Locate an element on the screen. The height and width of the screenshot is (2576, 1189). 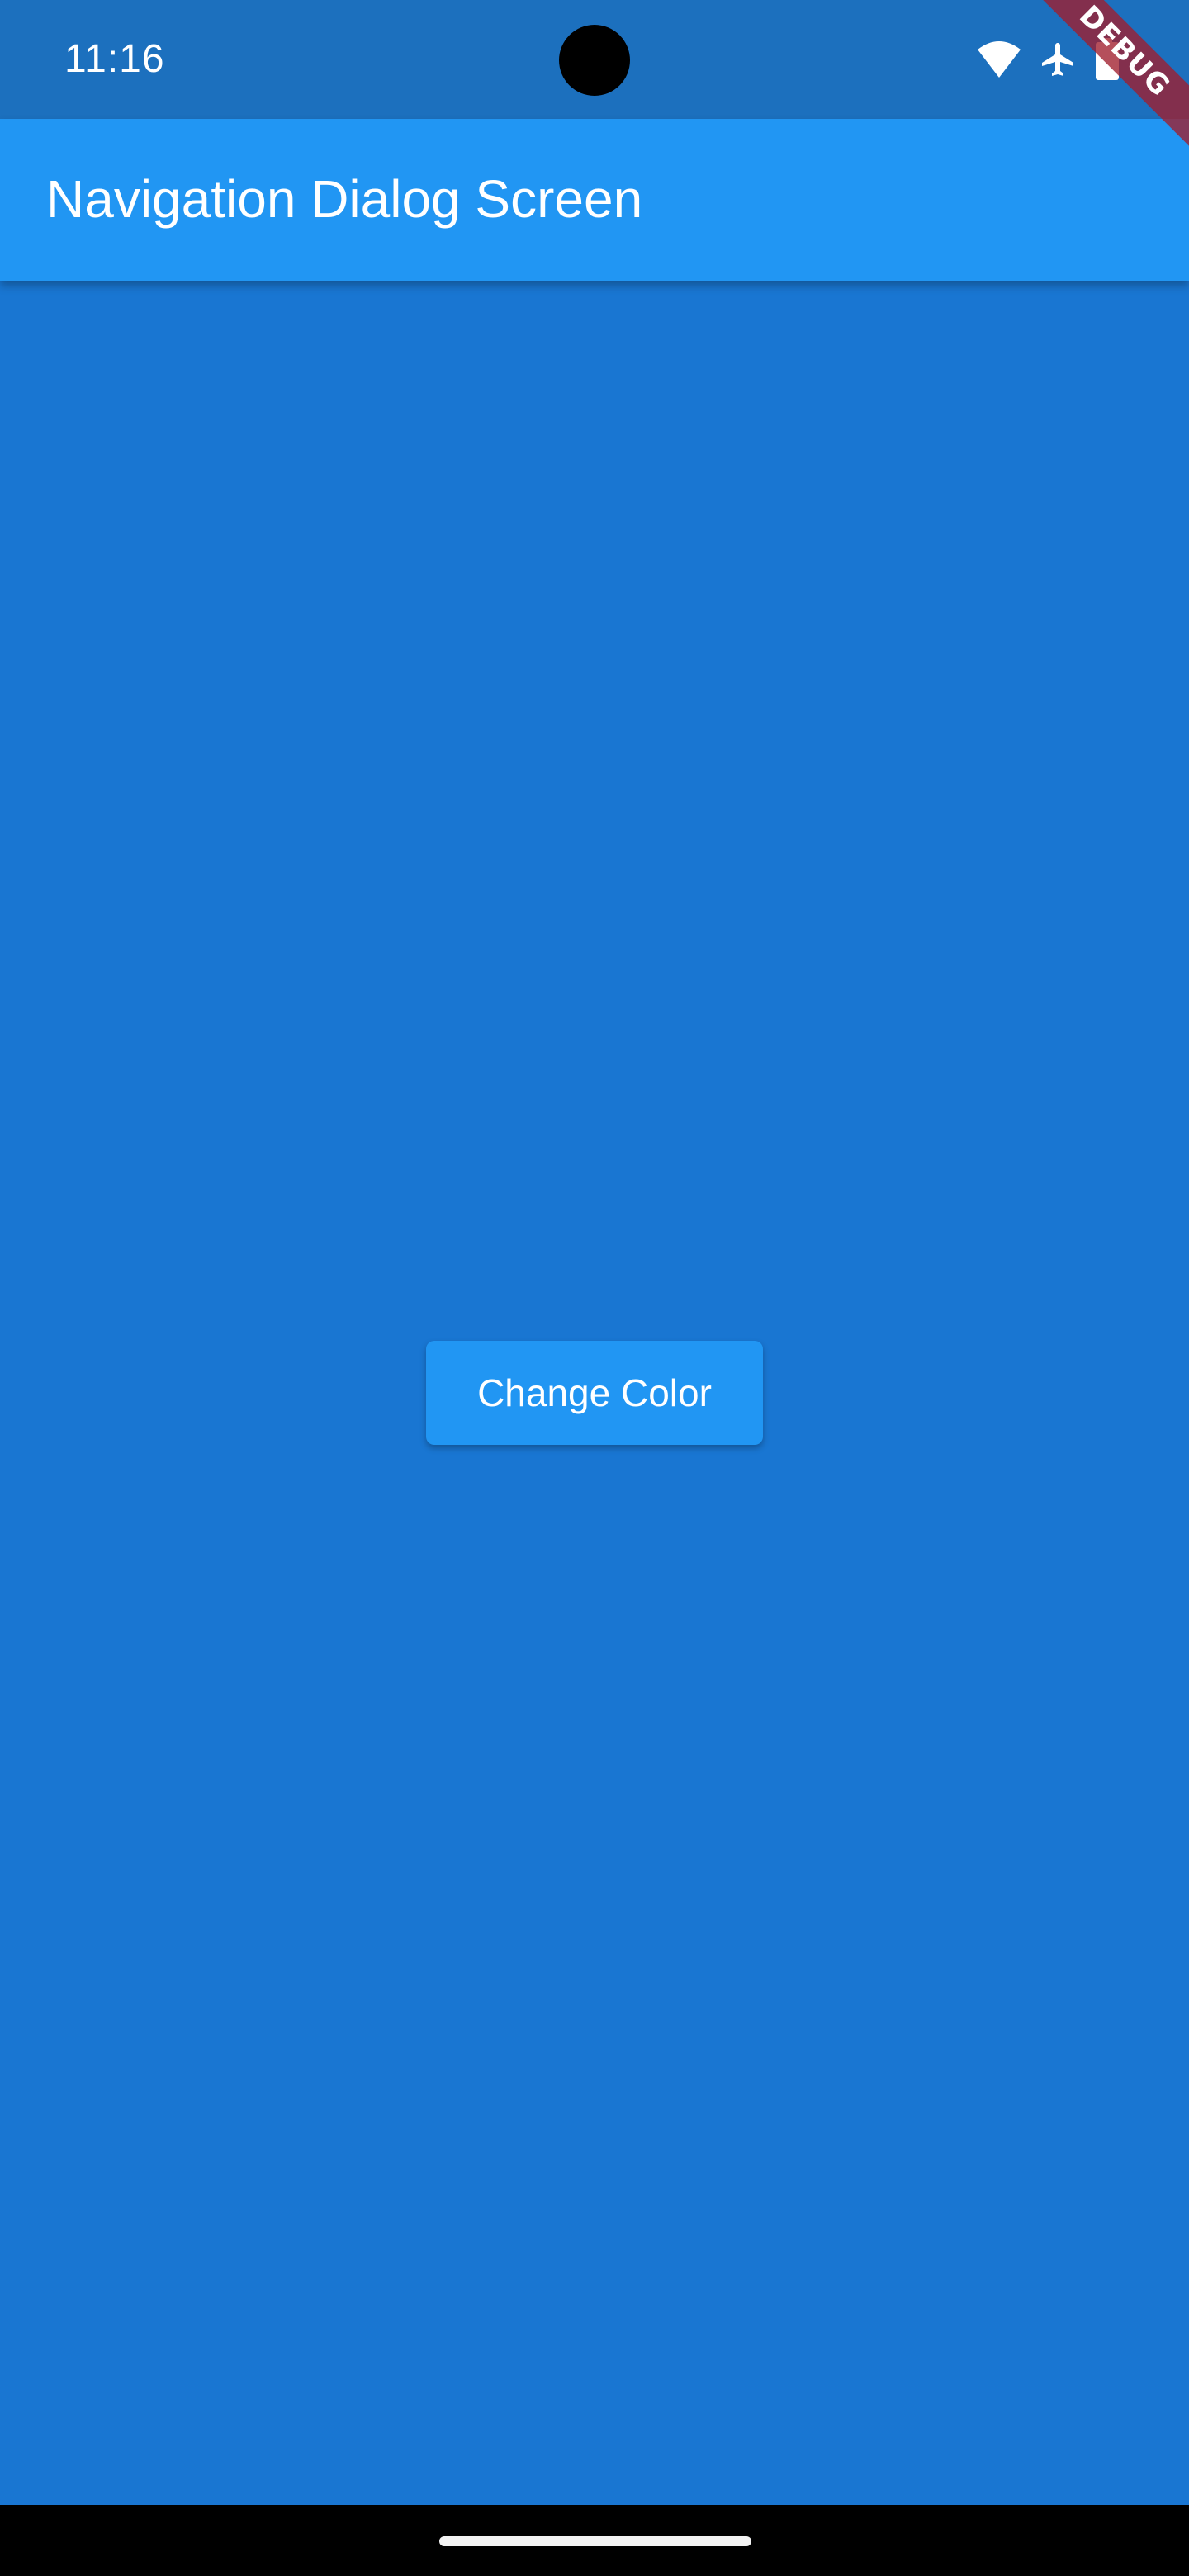
system-navigation-bar is located at coordinates (594, 2540).